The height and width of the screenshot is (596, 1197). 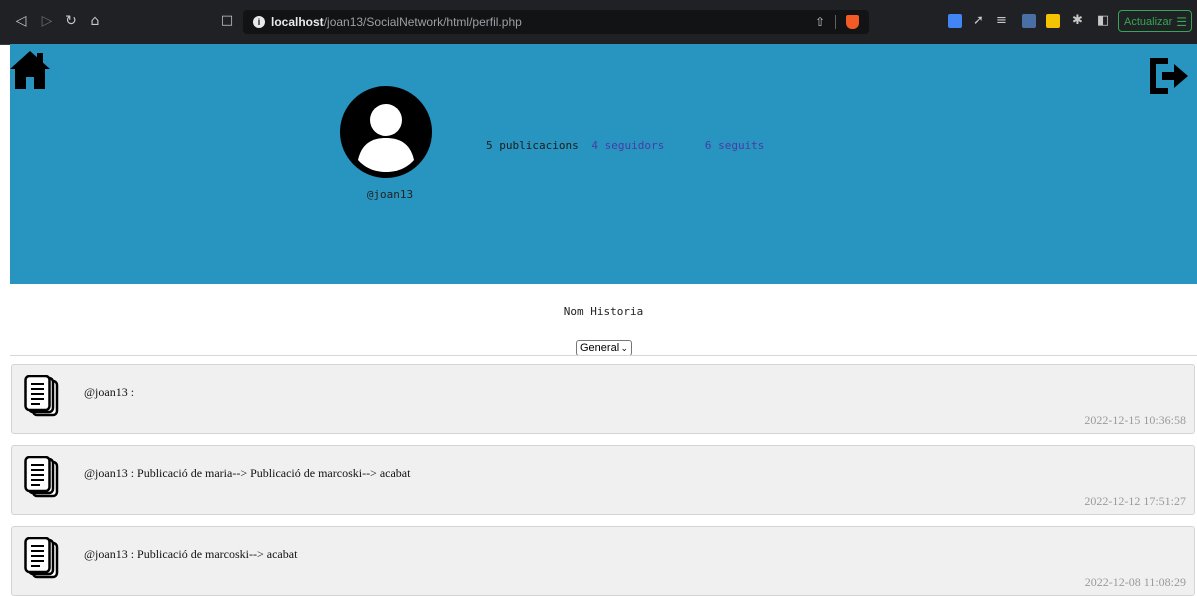 I want to click on sidebar-toggle-icon: ◧, so click(x=1103, y=21).